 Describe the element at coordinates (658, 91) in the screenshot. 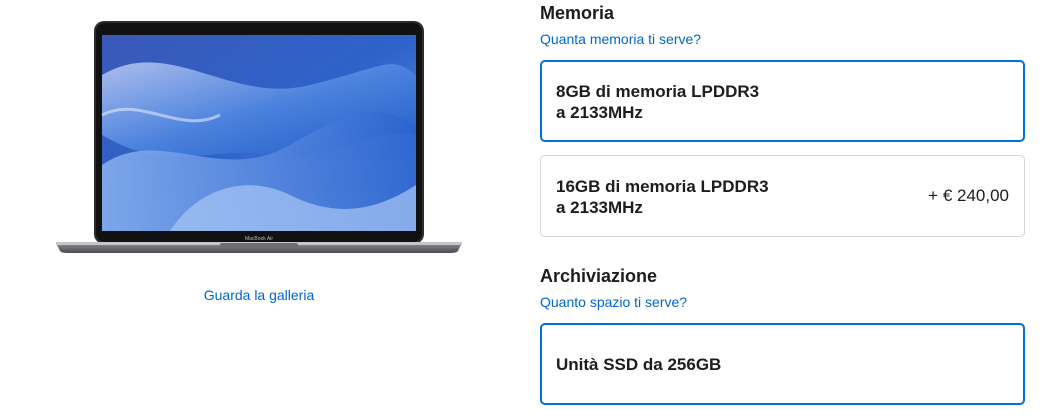

I see `memory-option-8gb-line1: 8GB di memoria LPDDR3` at that location.